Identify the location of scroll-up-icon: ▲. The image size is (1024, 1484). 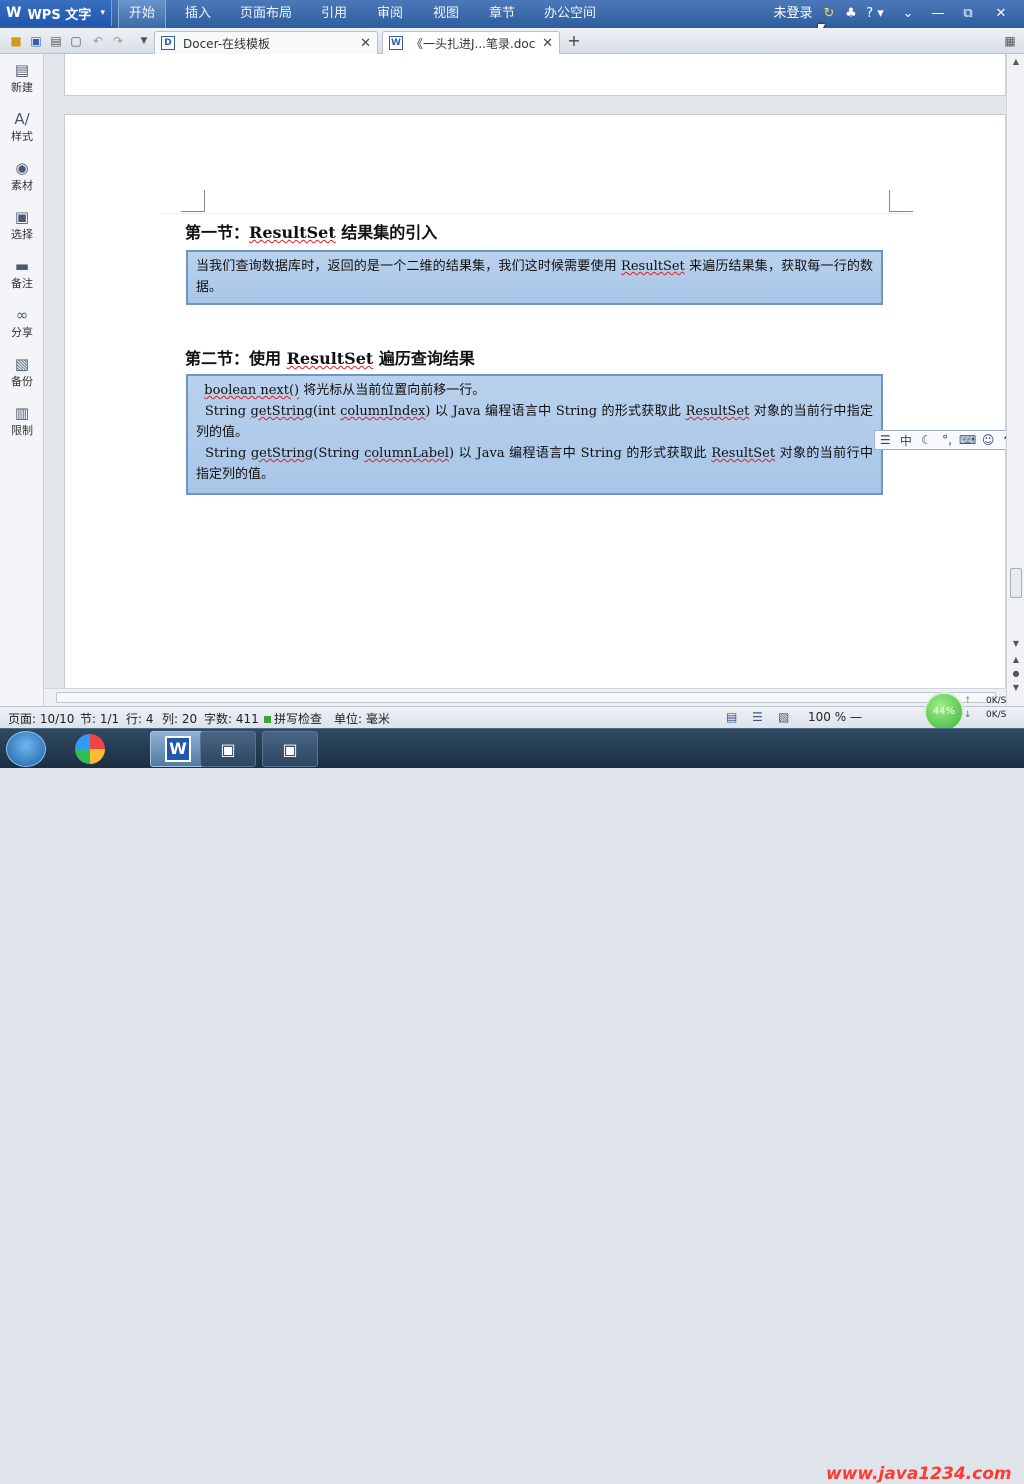
(1016, 62).